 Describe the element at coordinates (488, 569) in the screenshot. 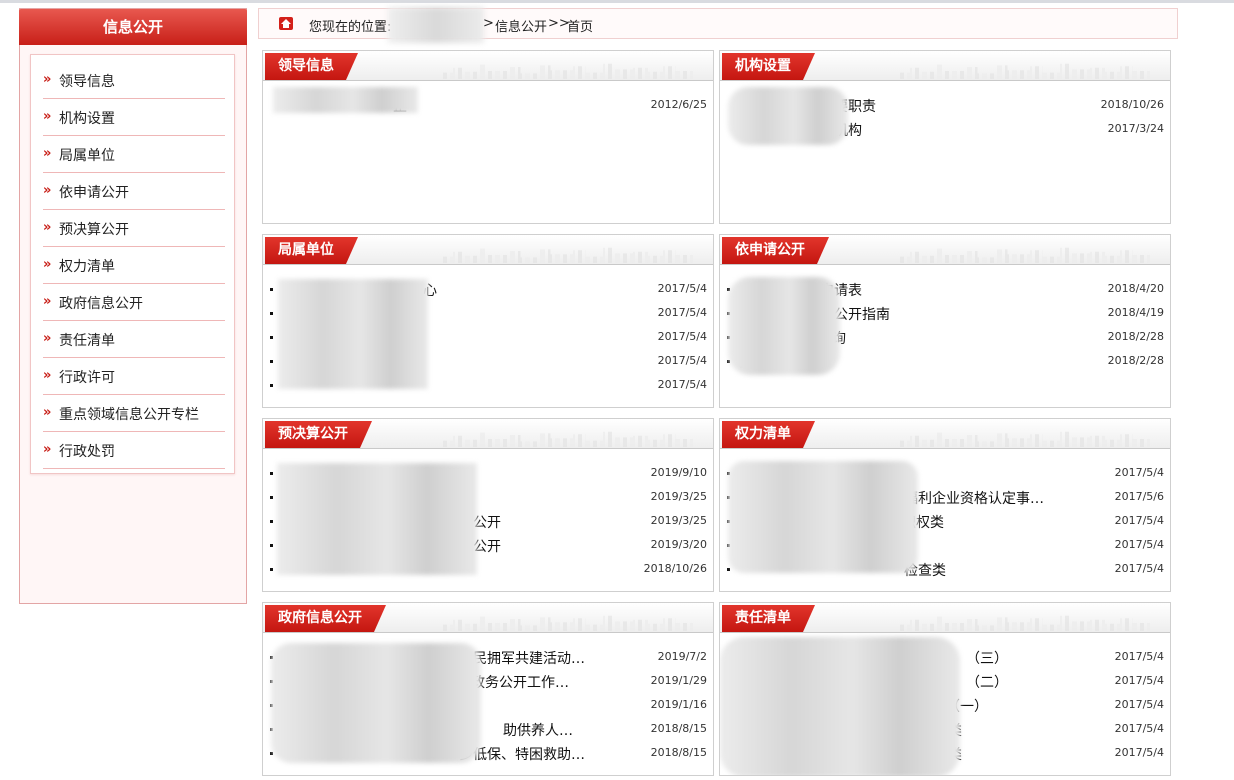

I see `list-item: 2018/10/26` at that location.